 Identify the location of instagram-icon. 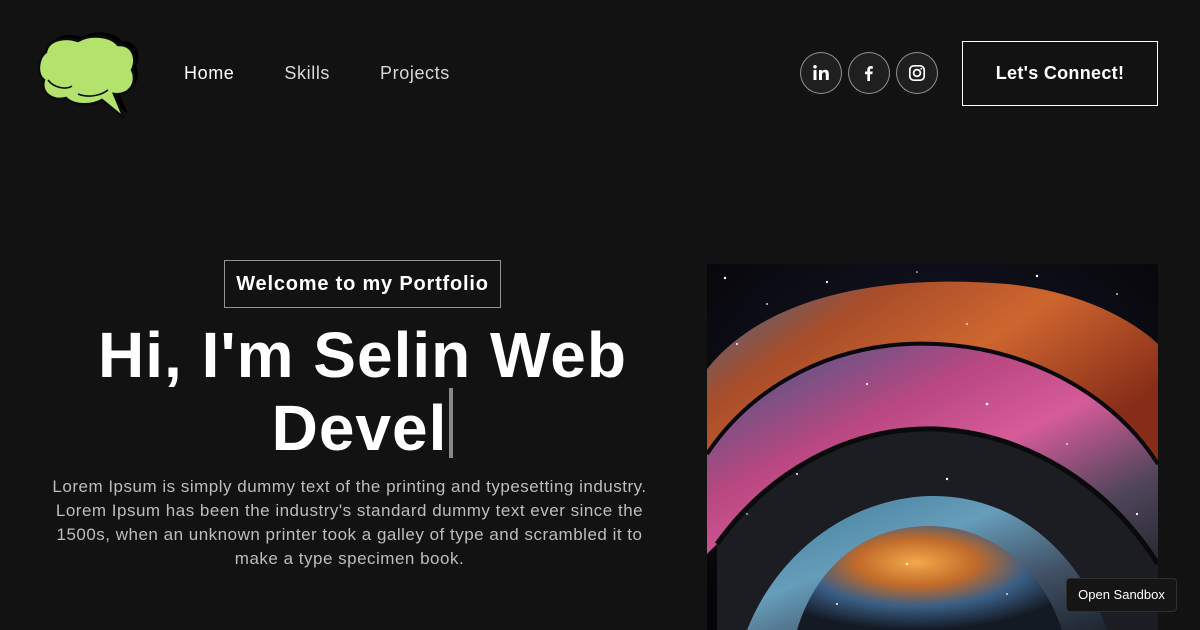
(917, 73).